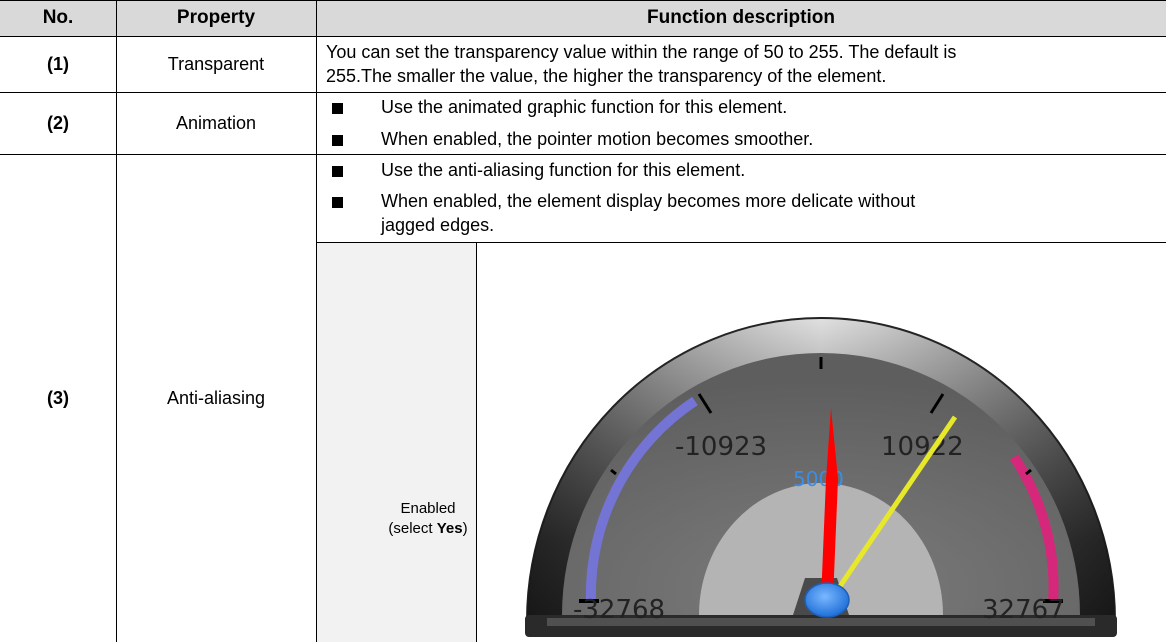 The height and width of the screenshot is (642, 1166). I want to click on header-property: Property, so click(216, 18).